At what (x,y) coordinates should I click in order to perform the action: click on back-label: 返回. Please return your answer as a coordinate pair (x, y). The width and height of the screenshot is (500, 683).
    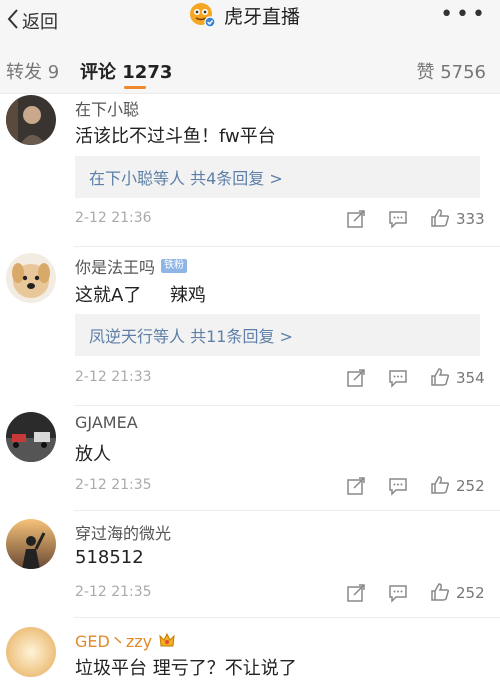
    Looking at the image, I should click on (40, 22).